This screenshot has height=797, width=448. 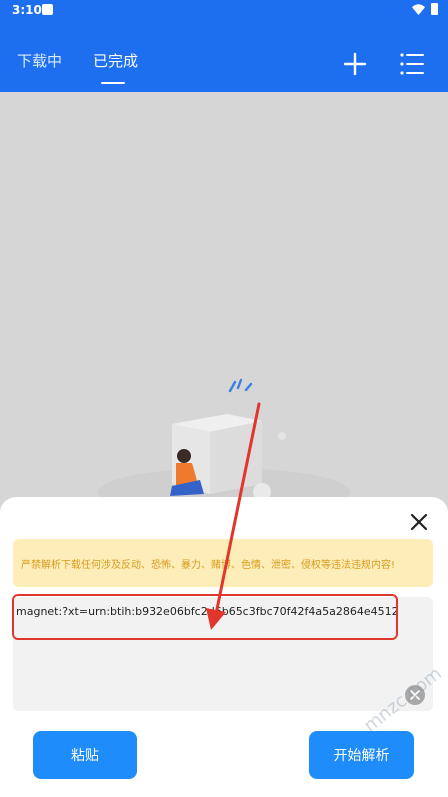 I want to click on tab-completed: 已完成, so click(x=115, y=60).